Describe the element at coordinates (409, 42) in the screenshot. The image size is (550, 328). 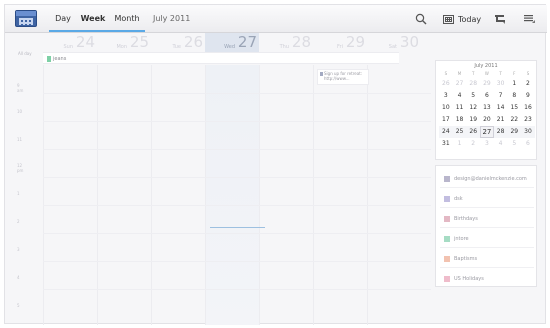
I see `day-number: 30` at that location.